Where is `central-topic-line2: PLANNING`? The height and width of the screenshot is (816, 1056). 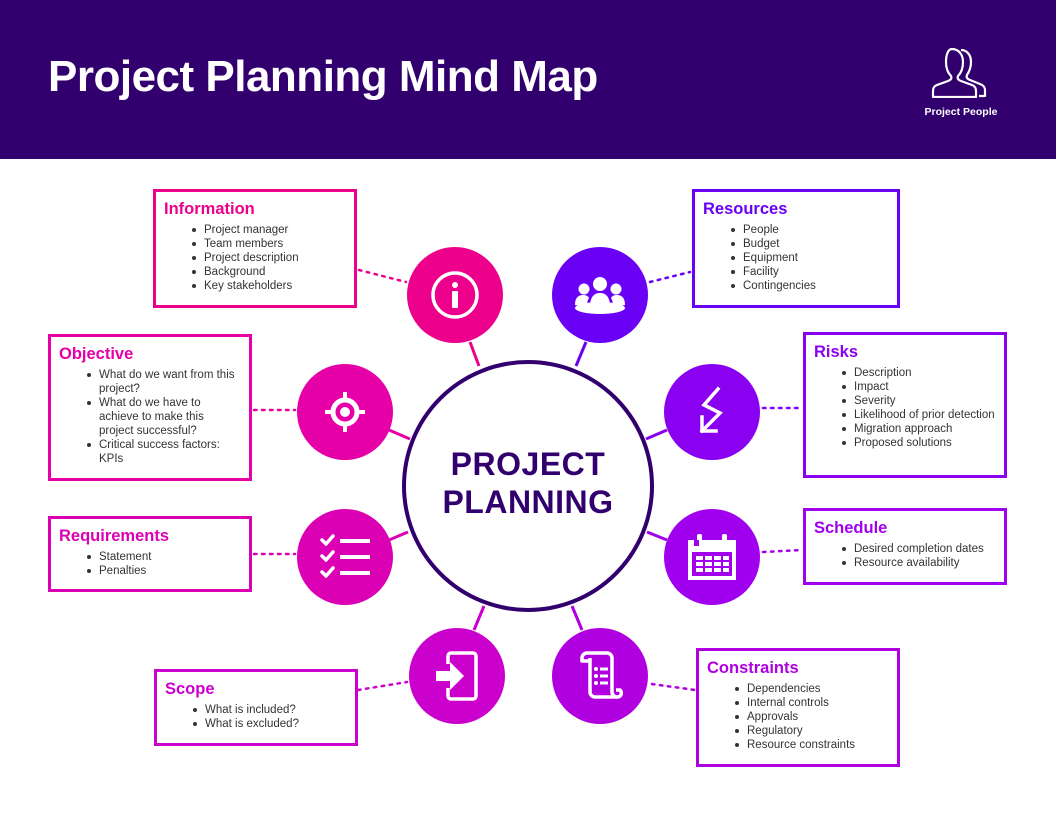 central-topic-line2: PLANNING is located at coordinates (528, 502).